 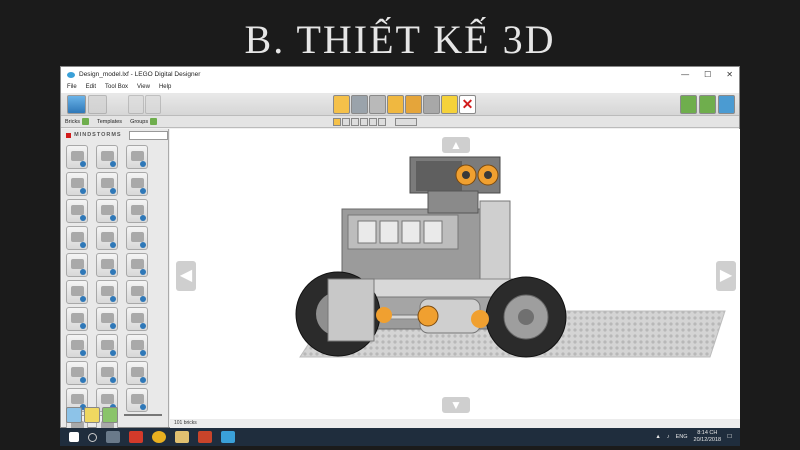 I want to click on connected-select-icon, so click(x=355, y=122).